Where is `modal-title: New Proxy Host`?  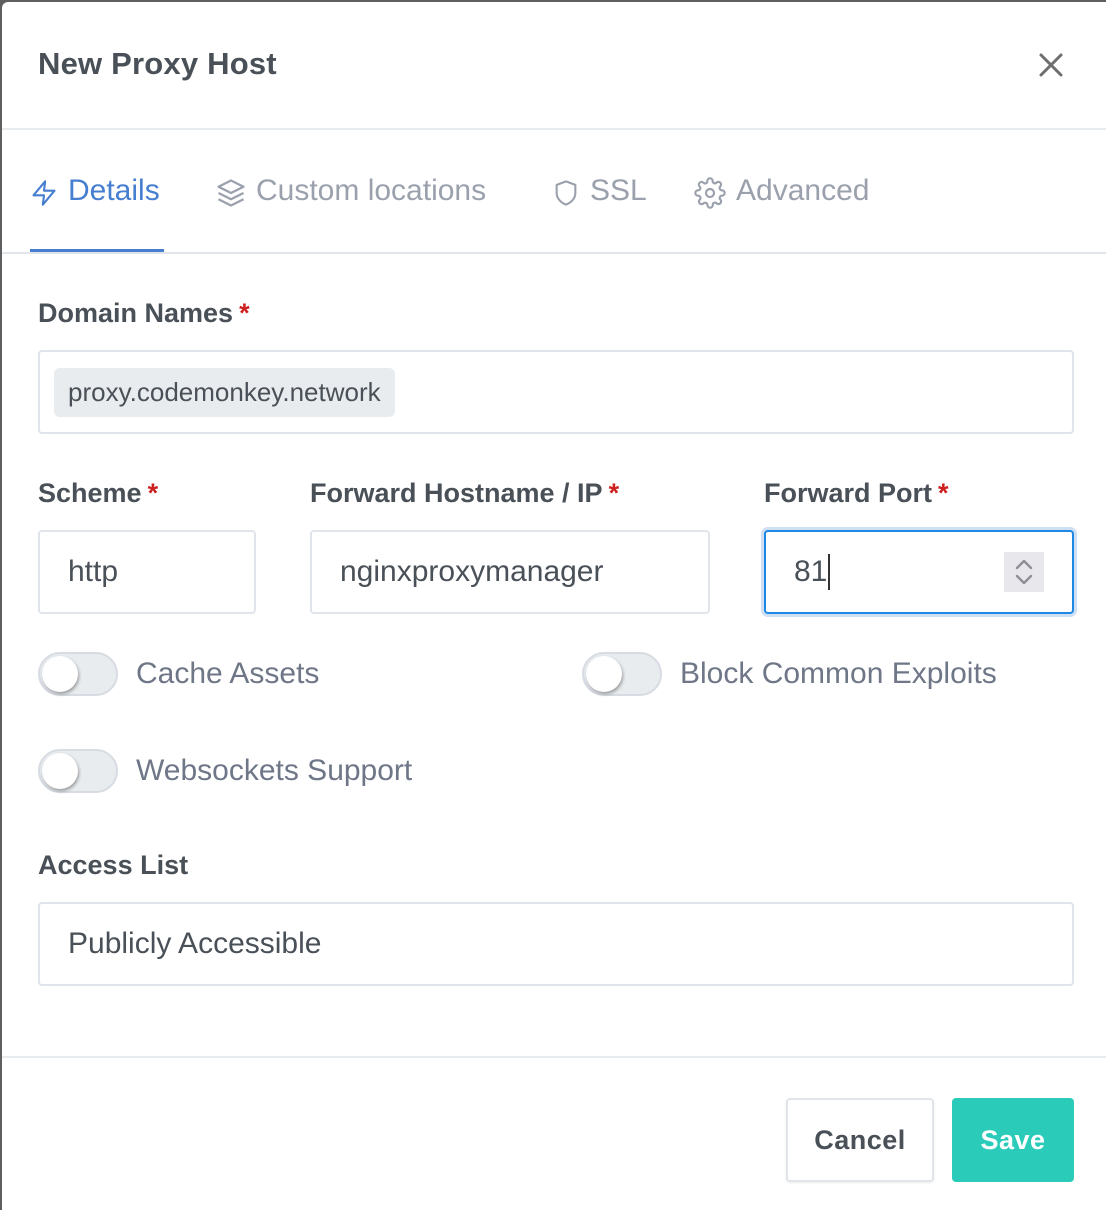
modal-title: New Proxy Host is located at coordinates (157, 63).